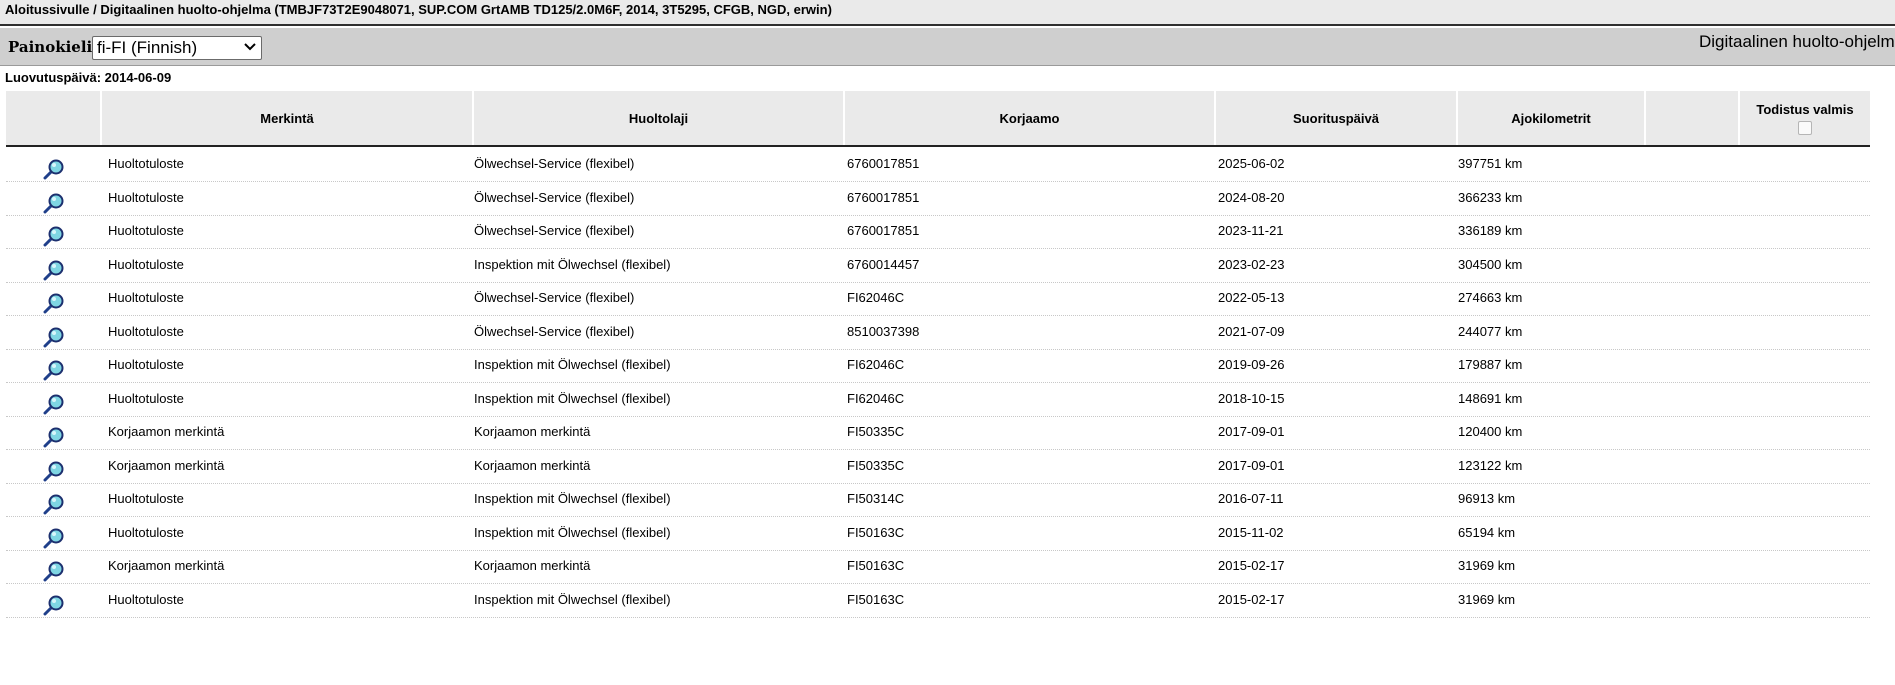 This screenshot has width=1895, height=685. Describe the element at coordinates (532, 465) in the screenshot. I see `cell-huoltolaji: Korjaamon merkintä` at that location.